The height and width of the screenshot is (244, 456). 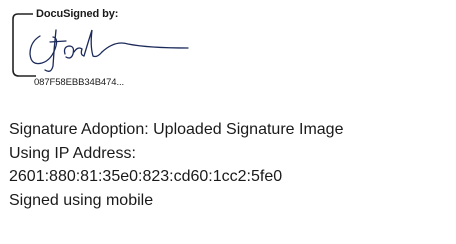 I want to click on handwritten-signature-icon, so click(x=109, y=50).